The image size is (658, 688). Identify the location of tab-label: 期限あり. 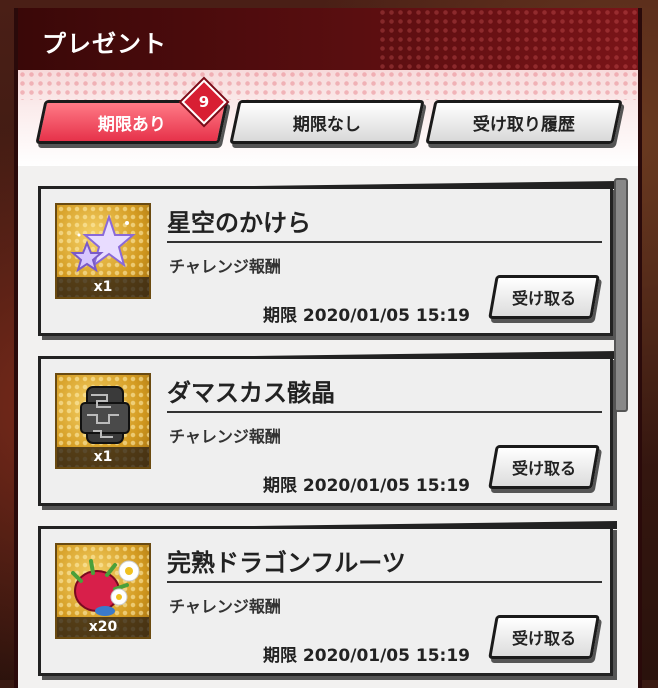
(132, 124).